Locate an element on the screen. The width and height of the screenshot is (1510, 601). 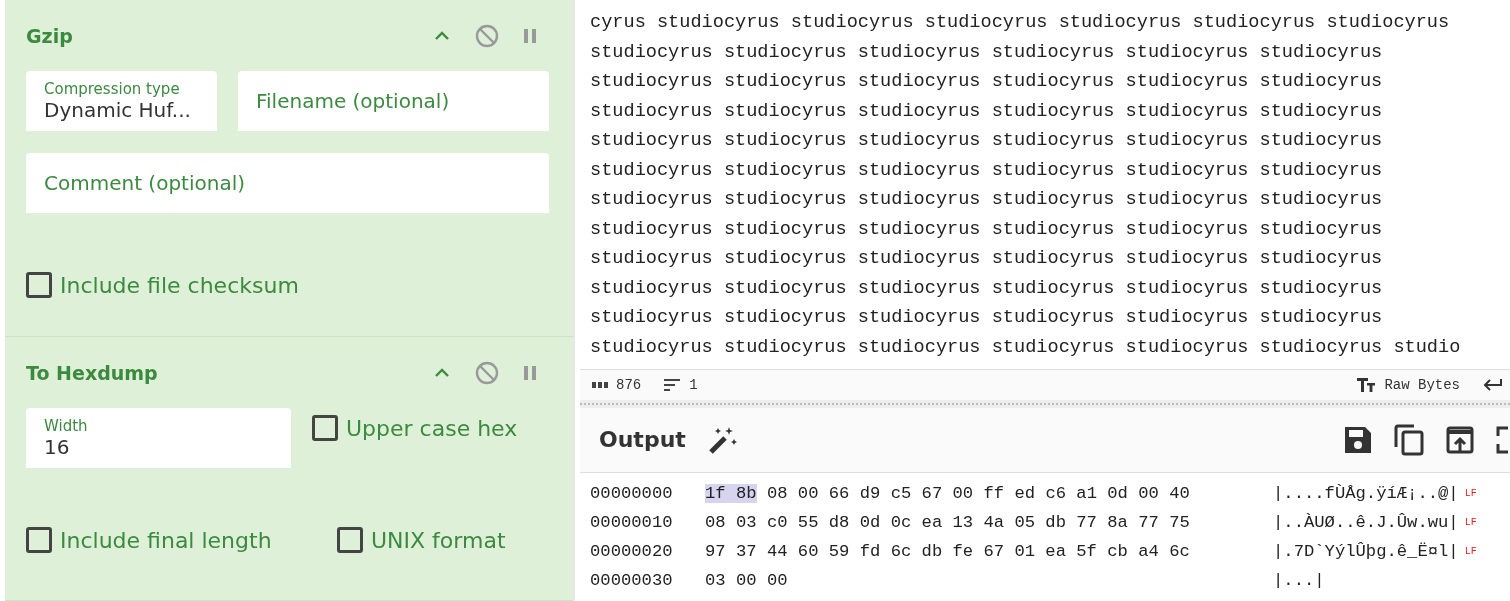
checkbox-label: Include file checksum is located at coordinates (179, 285).